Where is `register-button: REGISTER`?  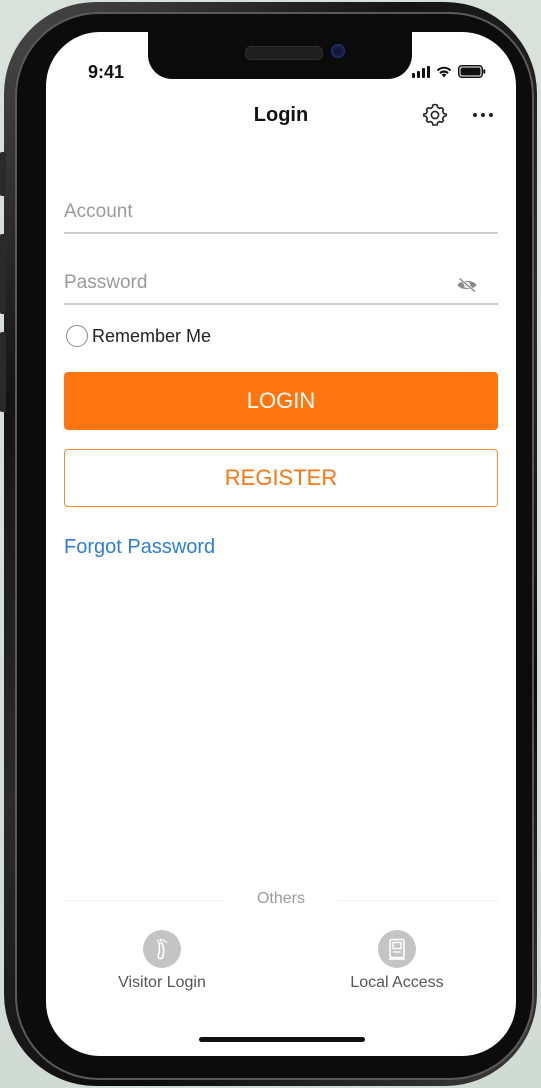 register-button: REGISTER is located at coordinates (281, 478).